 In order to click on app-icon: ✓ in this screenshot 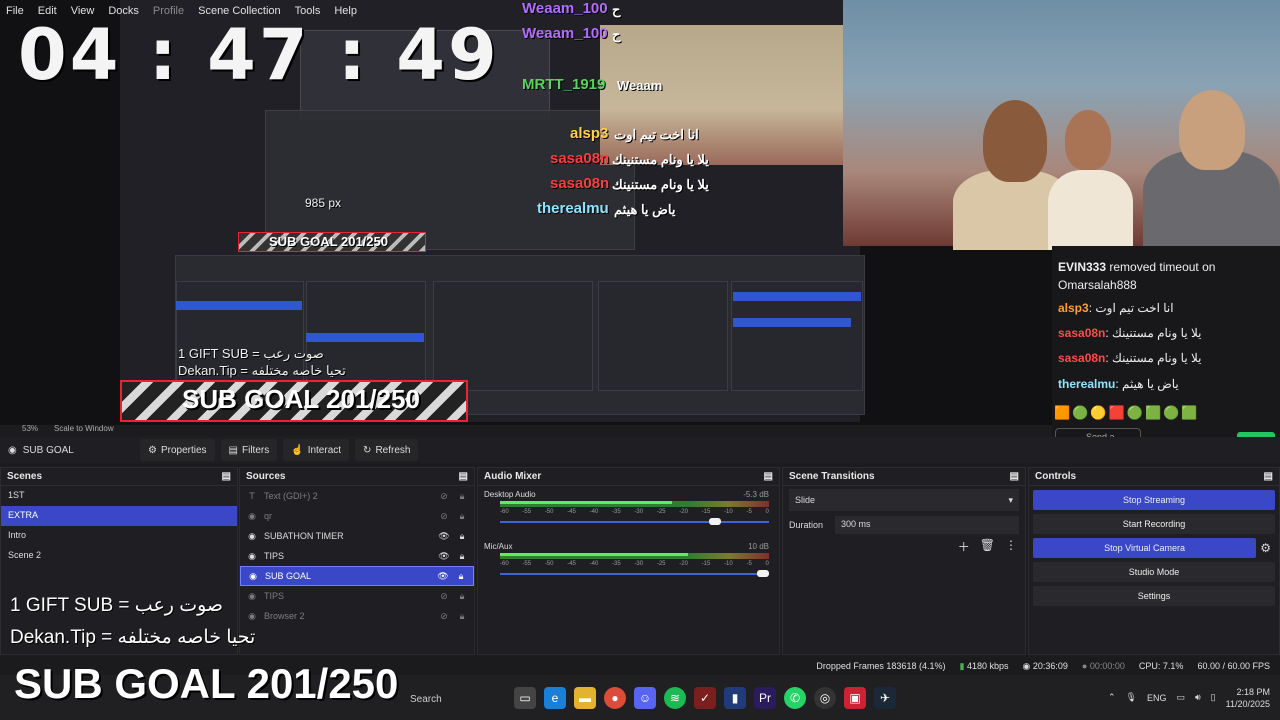, I will do `click(705, 697)`.